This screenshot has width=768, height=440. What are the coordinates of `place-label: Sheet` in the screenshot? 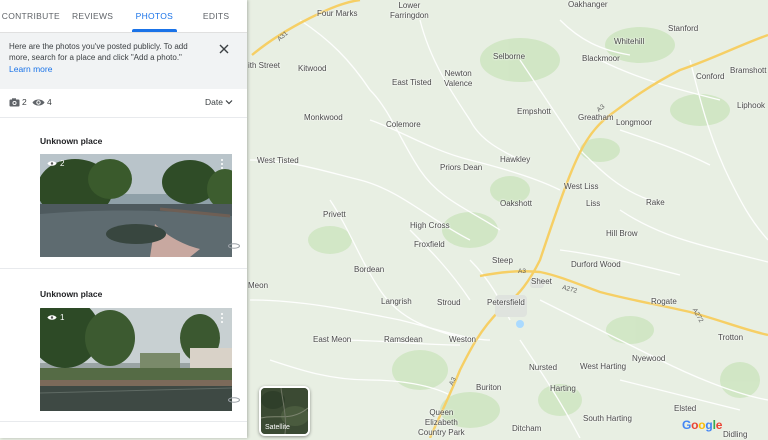 It's located at (541, 282).